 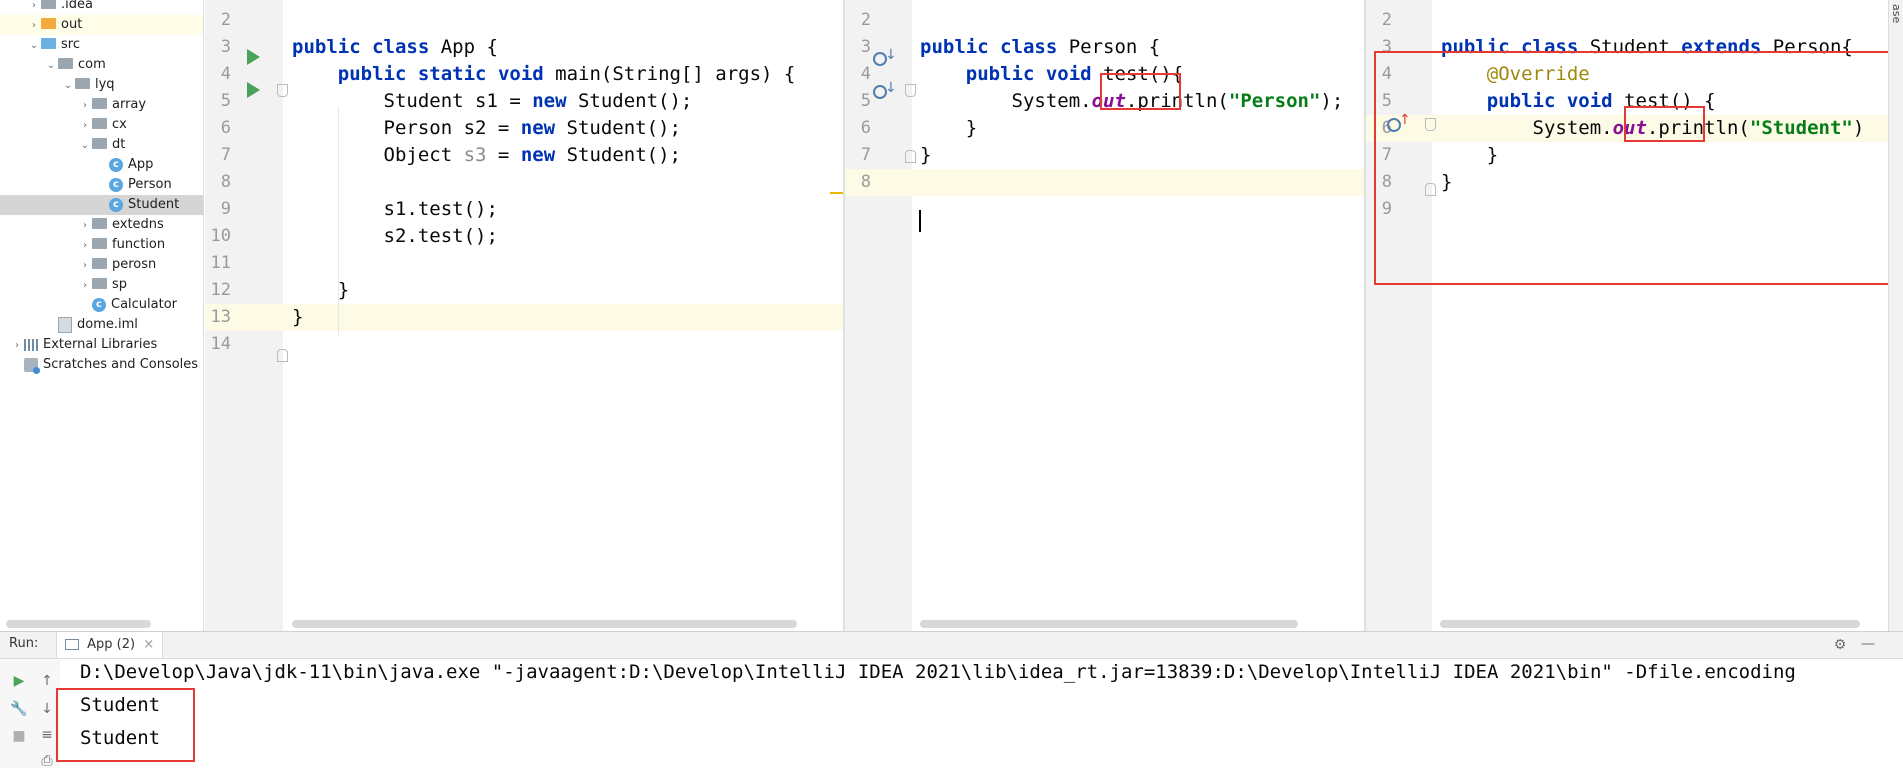 What do you see at coordinates (1664, 124) in the screenshot?
I see `highlight-box` at bounding box center [1664, 124].